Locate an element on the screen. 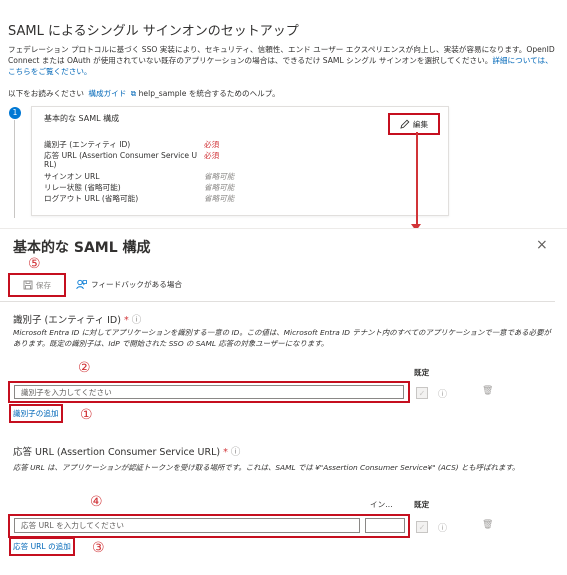 The height and width of the screenshot is (575, 567). add-reply-url-link: 応答 URL の追加 is located at coordinates (42, 546).